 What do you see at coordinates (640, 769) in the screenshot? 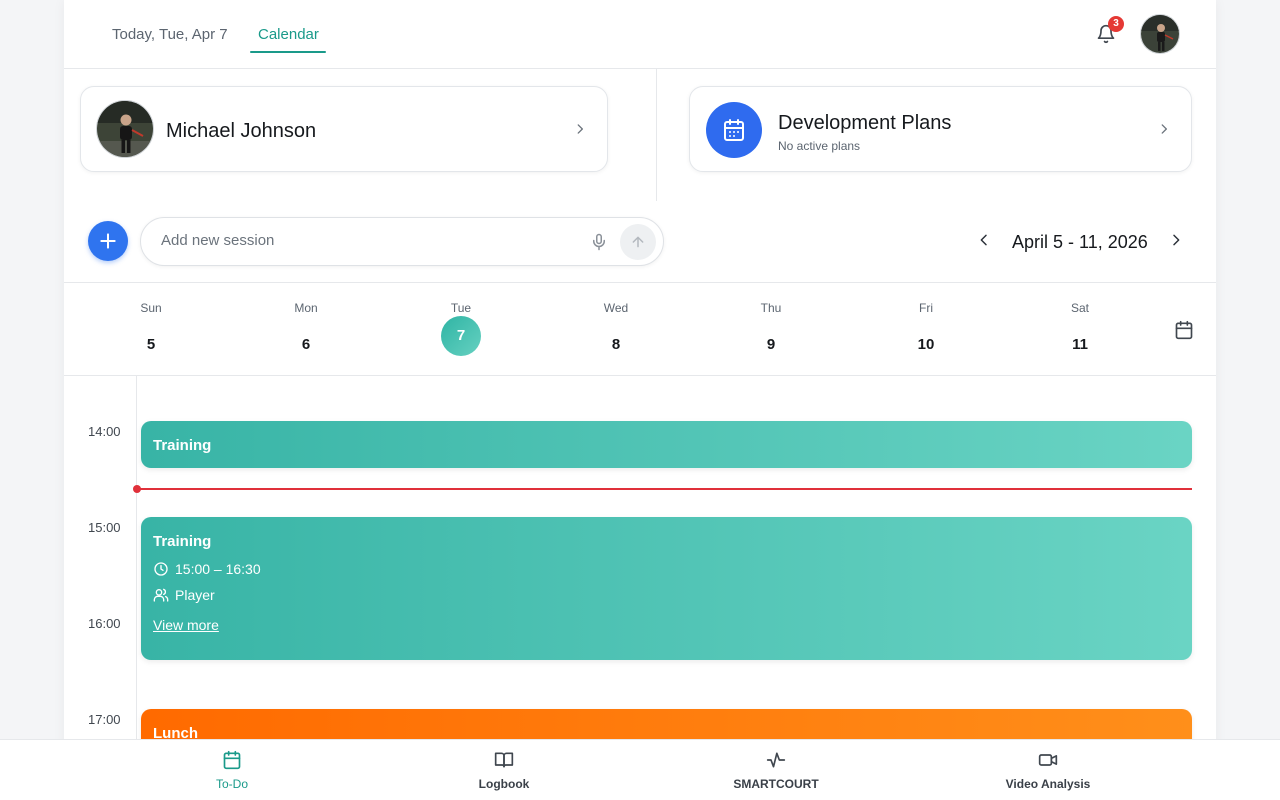
I see `bottom-navigation: To-Do Logbook SMARTCOURT Video Analysis` at bounding box center [640, 769].